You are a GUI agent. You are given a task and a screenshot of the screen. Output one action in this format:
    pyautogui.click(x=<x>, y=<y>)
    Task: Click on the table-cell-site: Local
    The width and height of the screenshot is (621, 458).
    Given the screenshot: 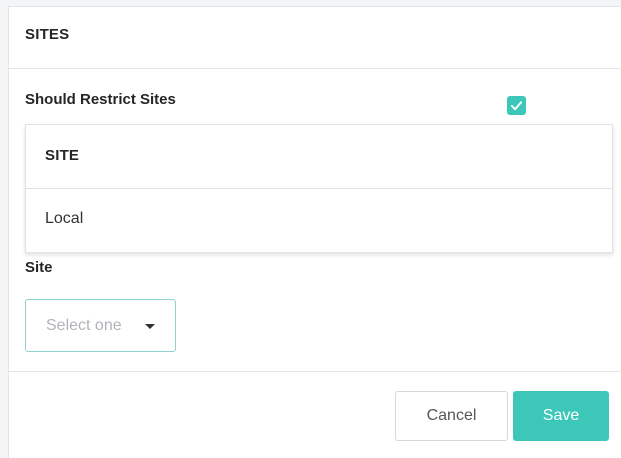 What is the action you would take?
    pyautogui.click(x=64, y=218)
    